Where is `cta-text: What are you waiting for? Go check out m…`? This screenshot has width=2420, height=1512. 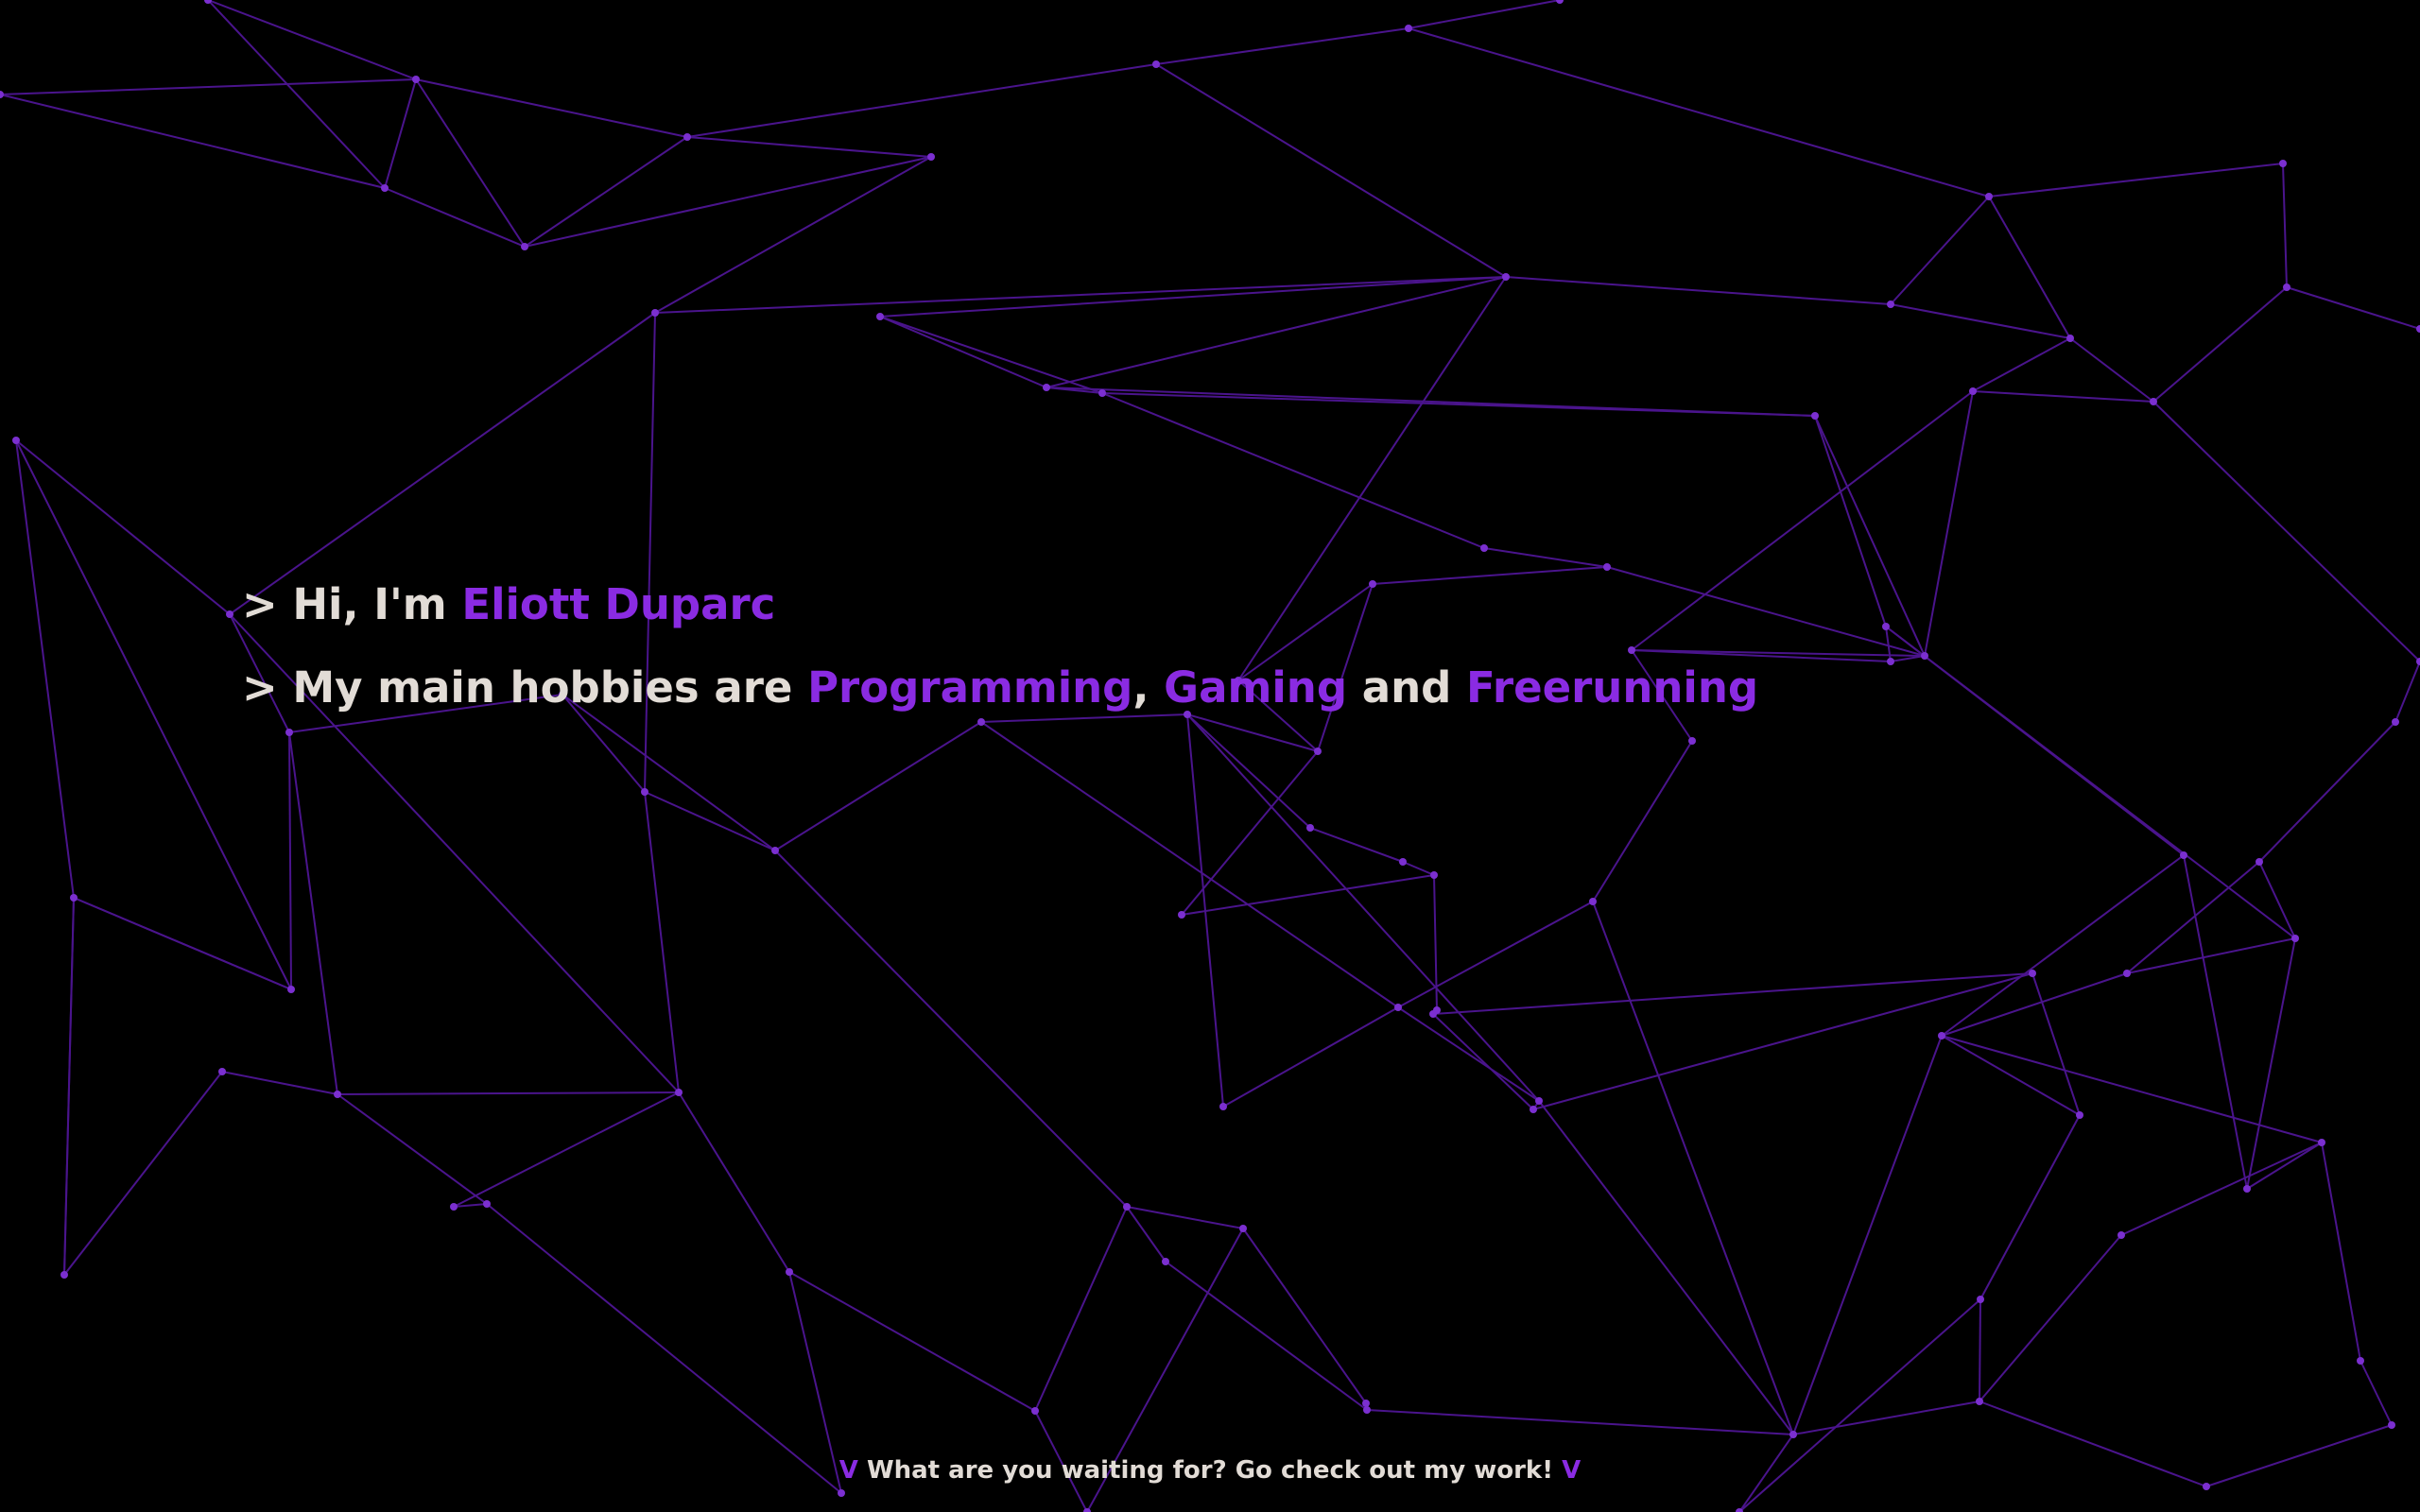
cta-text: What are you waiting for? Go check out m… is located at coordinates (1210, 1470).